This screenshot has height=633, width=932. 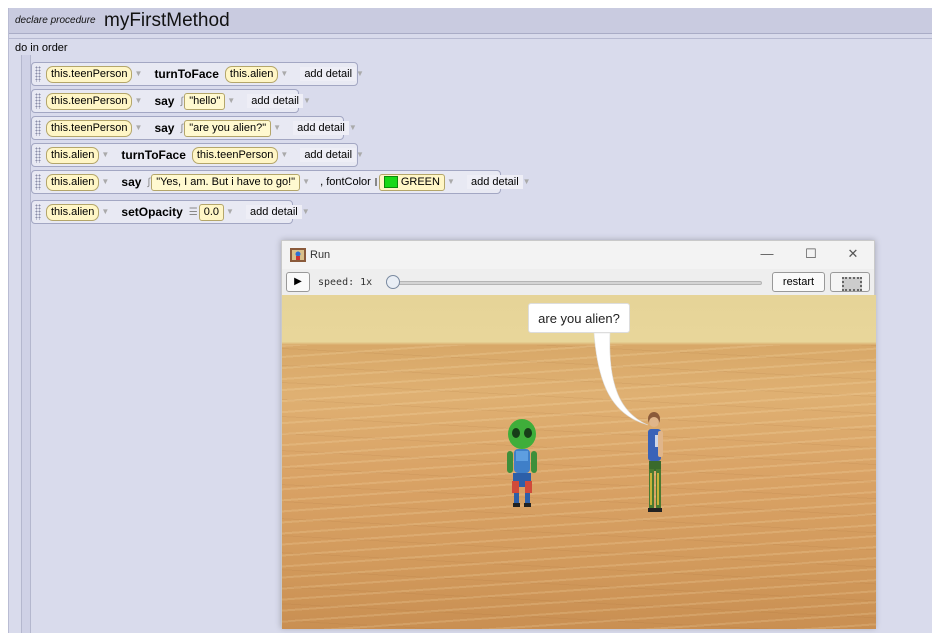 I want to click on run-toolbar: ▶ speed: 1x restart, so click(x=578, y=282).